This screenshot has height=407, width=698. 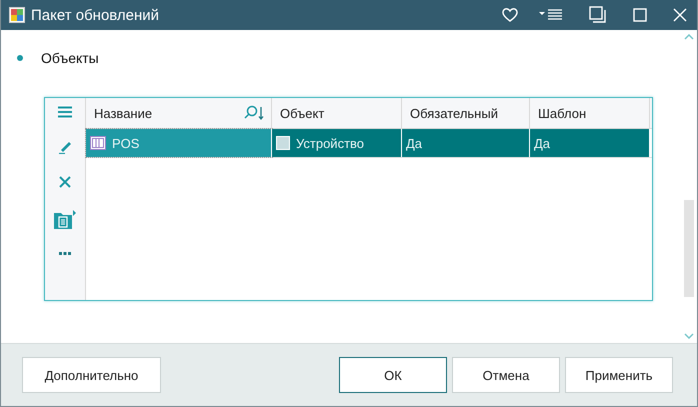 What do you see at coordinates (466, 113) in the screenshot?
I see `column-header: Обязательный` at bounding box center [466, 113].